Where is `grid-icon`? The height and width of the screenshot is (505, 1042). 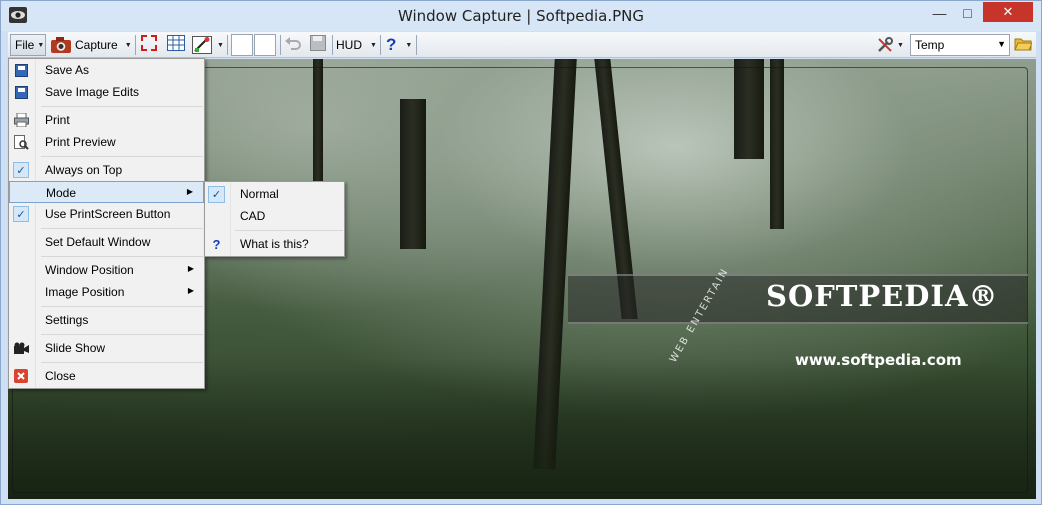 grid-icon is located at coordinates (176, 43).